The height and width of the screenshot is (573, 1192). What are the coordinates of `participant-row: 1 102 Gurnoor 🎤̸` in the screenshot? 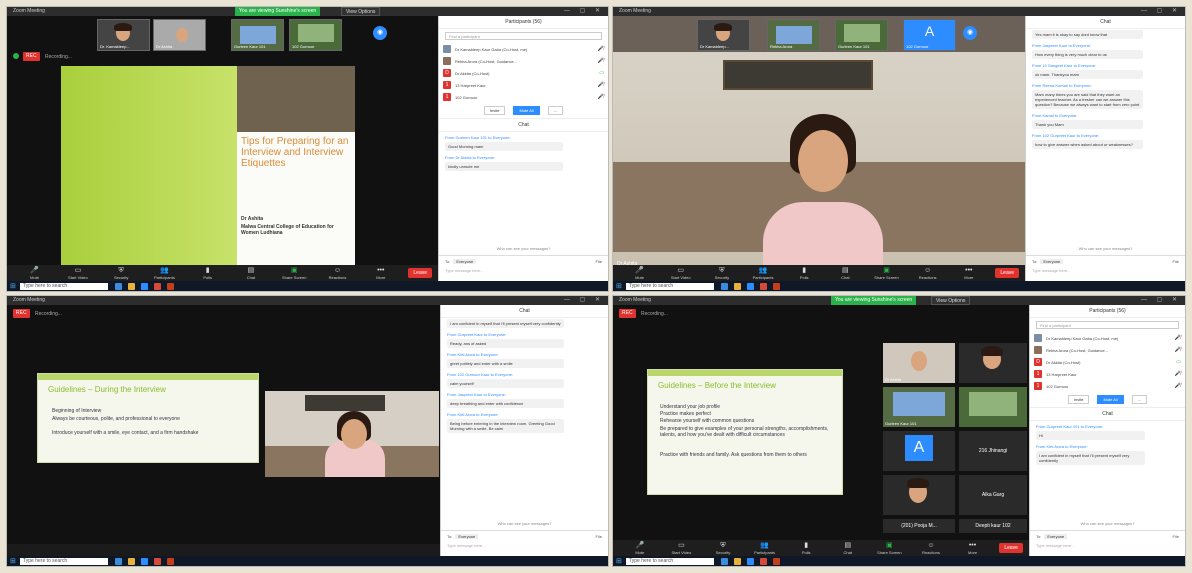 It's located at (1107, 386).